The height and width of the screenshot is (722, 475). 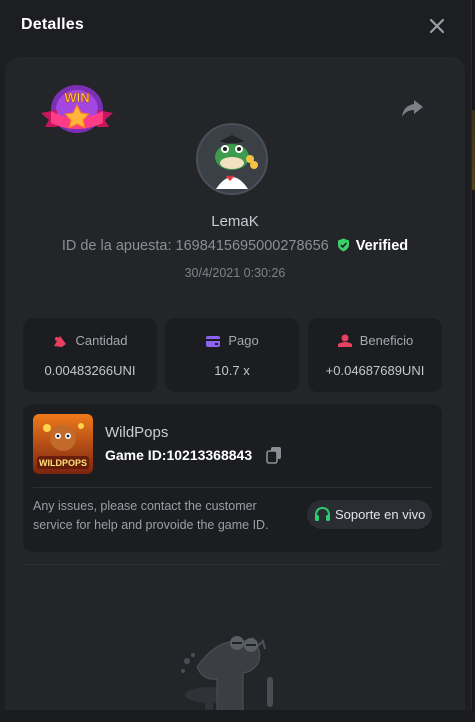 What do you see at coordinates (77, 109) in the screenshot?
I see `win-badge-icon: WIN` at bounding box center [77, 109].